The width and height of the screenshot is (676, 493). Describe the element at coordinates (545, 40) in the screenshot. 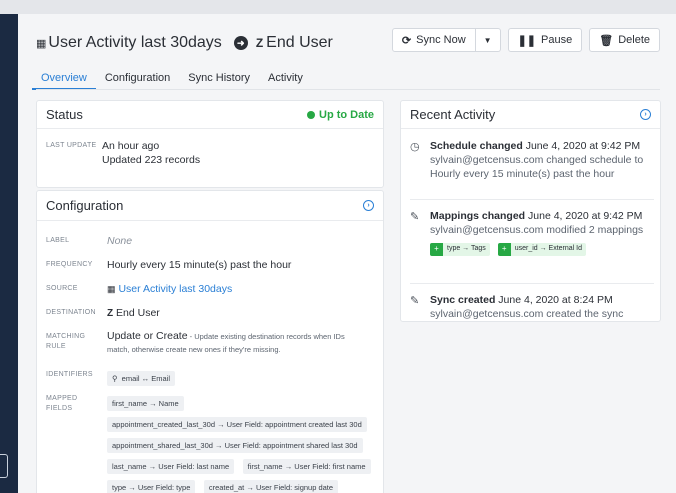

I see `pause-button: ❚❚ Pause` at that location.